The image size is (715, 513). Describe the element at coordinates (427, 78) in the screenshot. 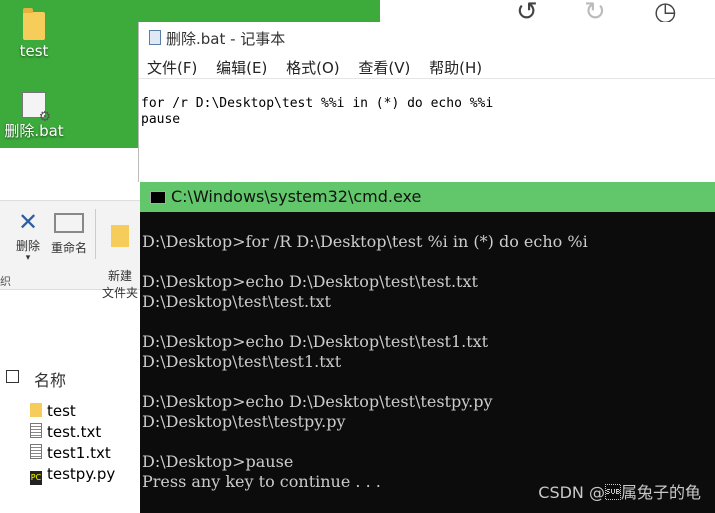

I see `menubar-divider` at that location.